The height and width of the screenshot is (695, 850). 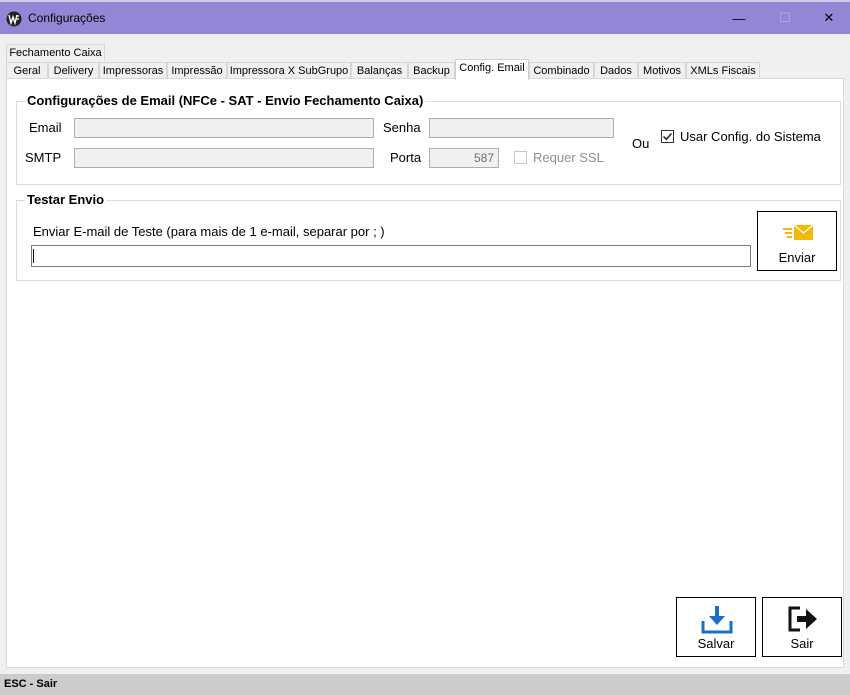 What do you see at coordinates (662, 70) in the screenshot?
I see `tab-motivos: Motivos` at bounding box center [662, 70].